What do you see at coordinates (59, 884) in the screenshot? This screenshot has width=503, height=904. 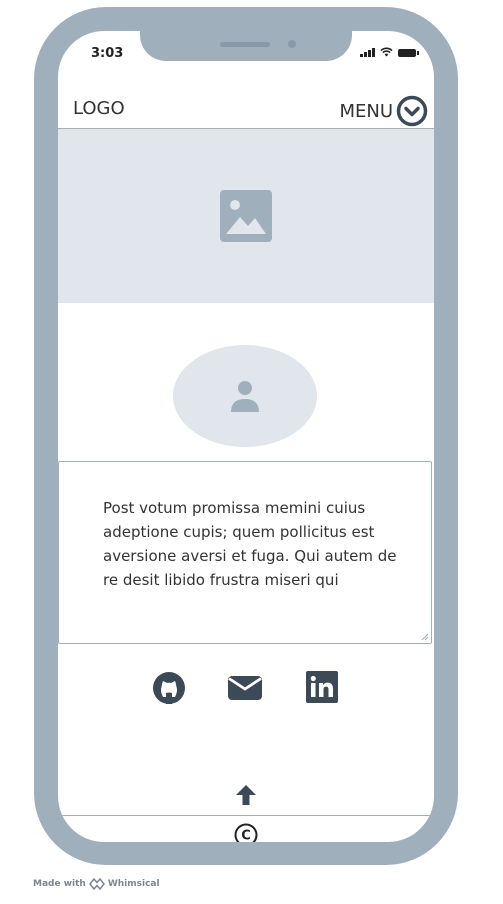 I see `made-with-label: Made with` at bounding box center [59, 884].